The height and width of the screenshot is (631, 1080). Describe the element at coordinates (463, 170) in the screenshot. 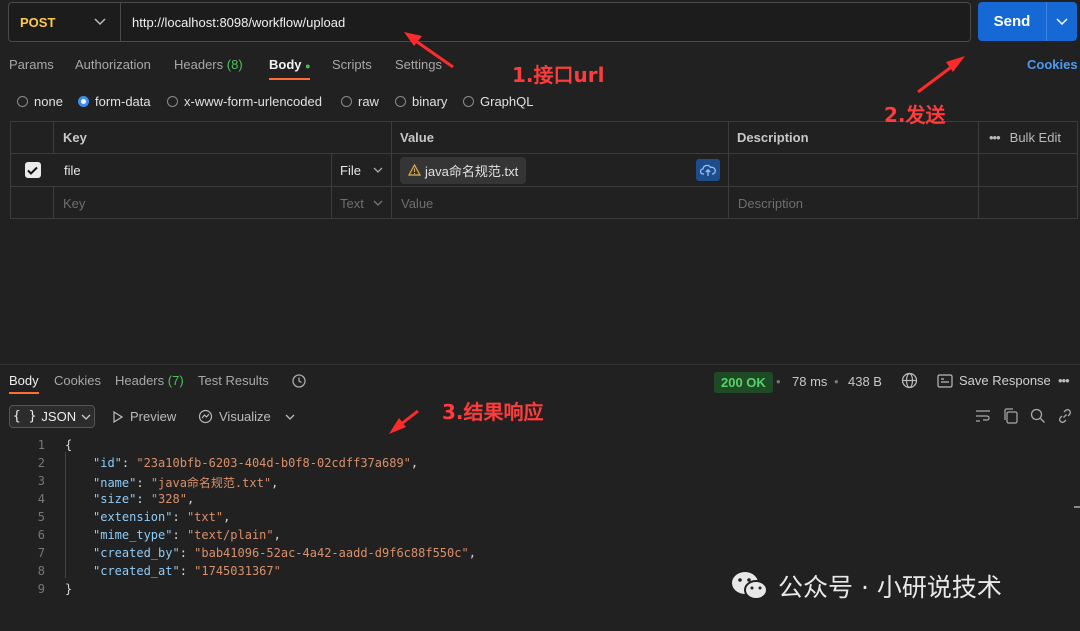

I see `file-chip: java命名规范.txt` at that location.